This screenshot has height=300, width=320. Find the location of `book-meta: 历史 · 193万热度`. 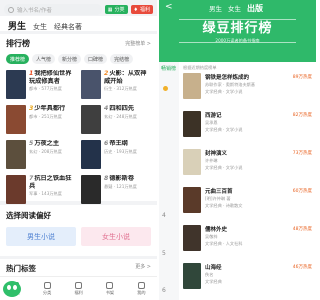

book-meta: 历史 · 193万热度 is located at coordinates (120, 151).